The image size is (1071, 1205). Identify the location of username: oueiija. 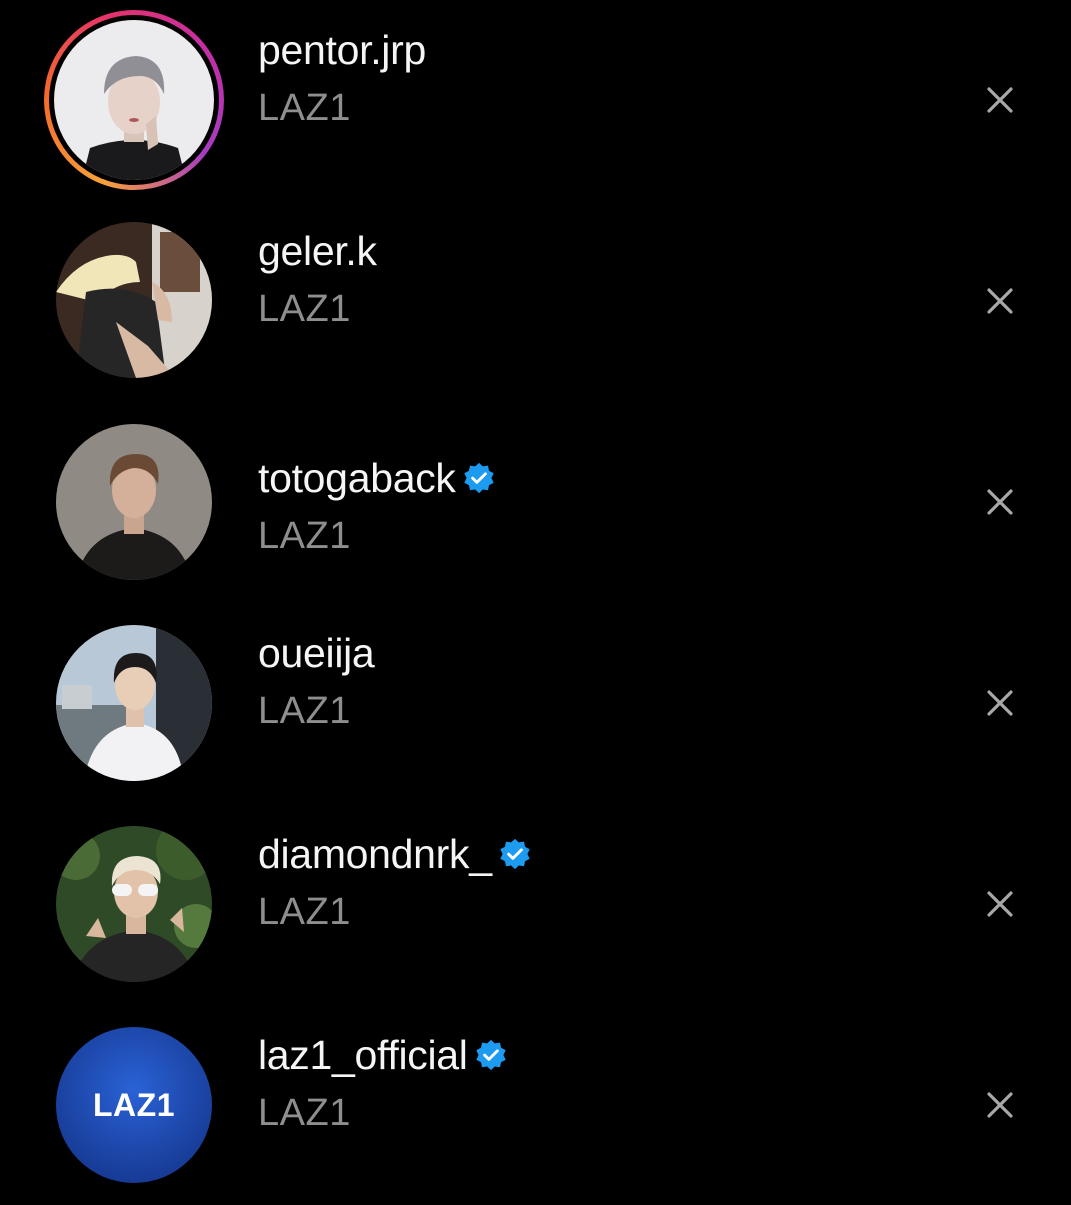
(316, 653).